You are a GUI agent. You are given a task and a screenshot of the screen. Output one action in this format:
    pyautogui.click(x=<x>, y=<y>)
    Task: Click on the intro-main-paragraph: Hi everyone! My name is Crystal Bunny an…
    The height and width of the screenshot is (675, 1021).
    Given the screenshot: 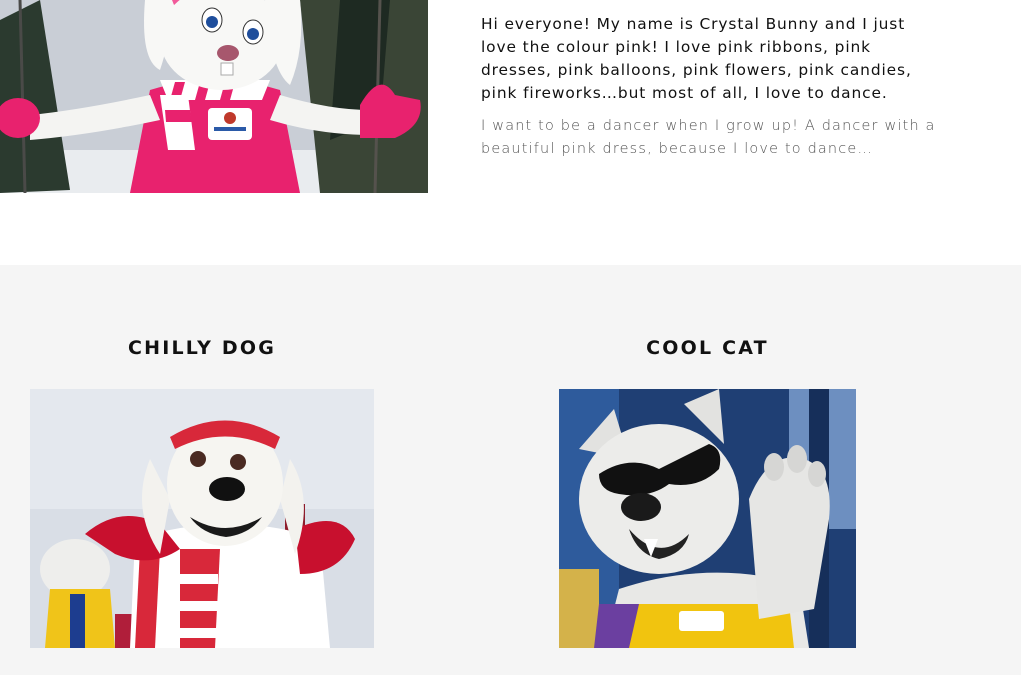 What is the action you would take?
    pyautogui.click(x=696, y=58)
    